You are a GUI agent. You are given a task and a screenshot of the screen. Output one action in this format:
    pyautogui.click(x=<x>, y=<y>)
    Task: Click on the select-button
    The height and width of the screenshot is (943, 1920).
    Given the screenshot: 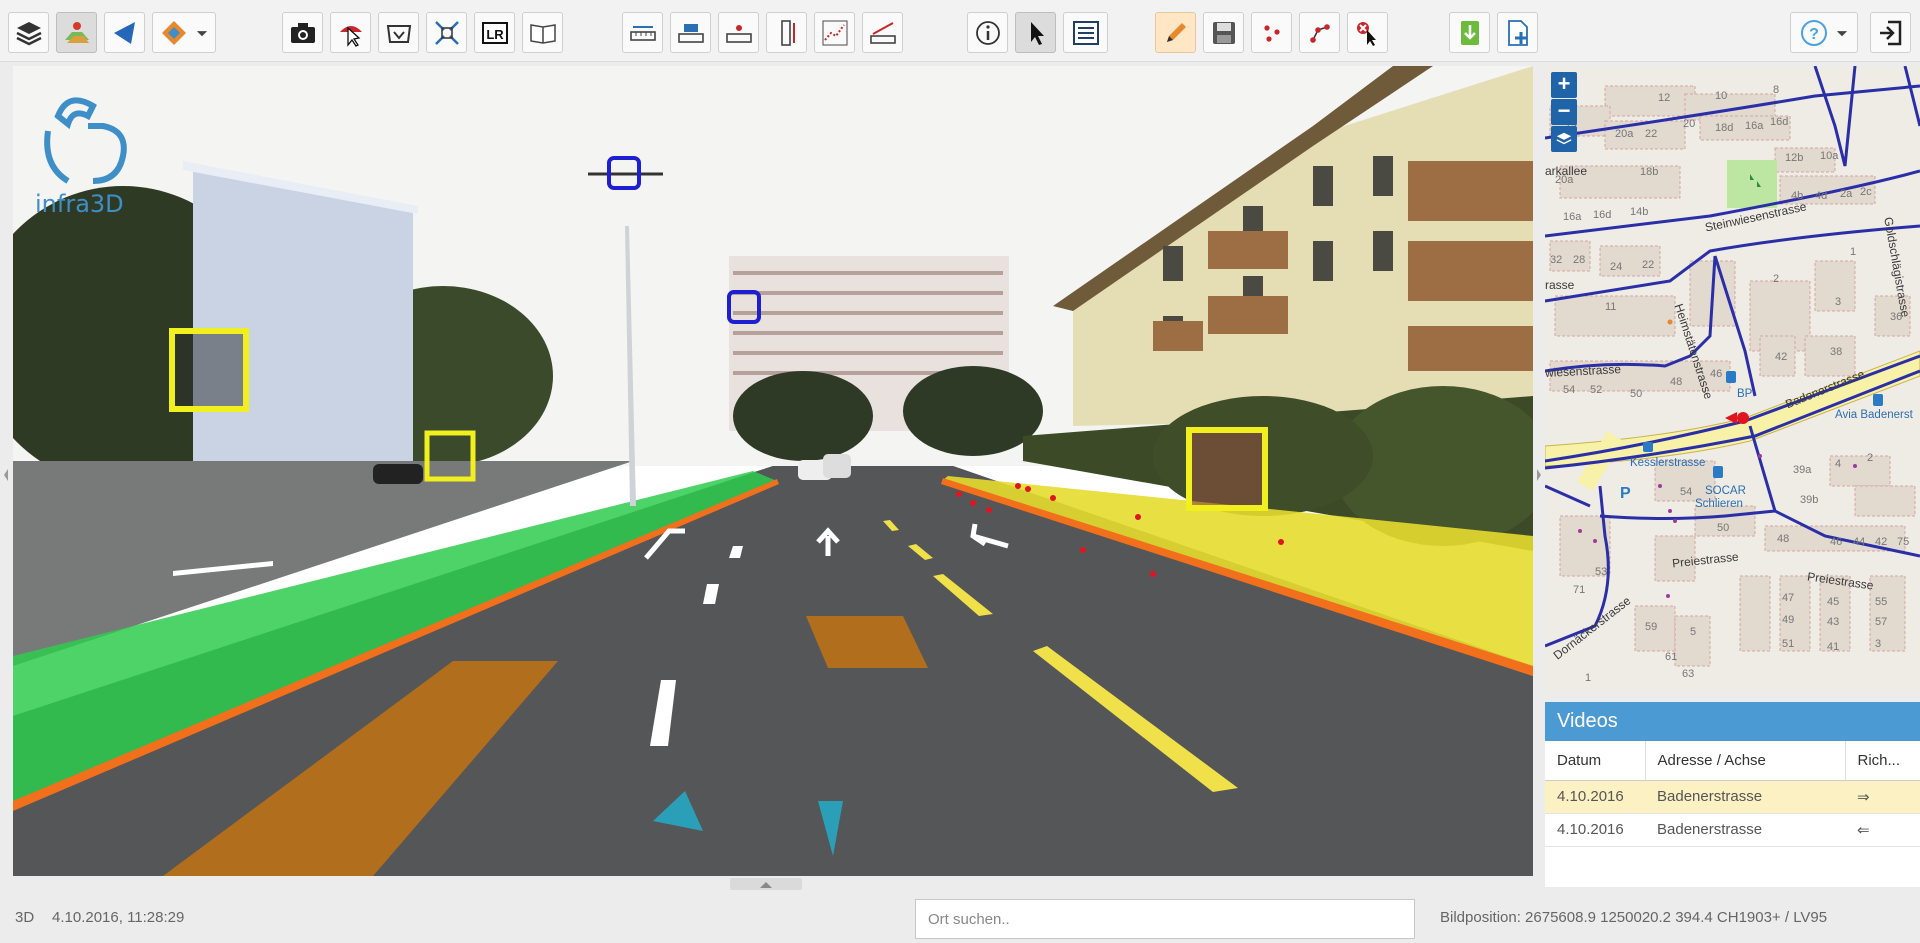 What is the action you would take?
    pyautogui.click(x=1035, y=32)
    